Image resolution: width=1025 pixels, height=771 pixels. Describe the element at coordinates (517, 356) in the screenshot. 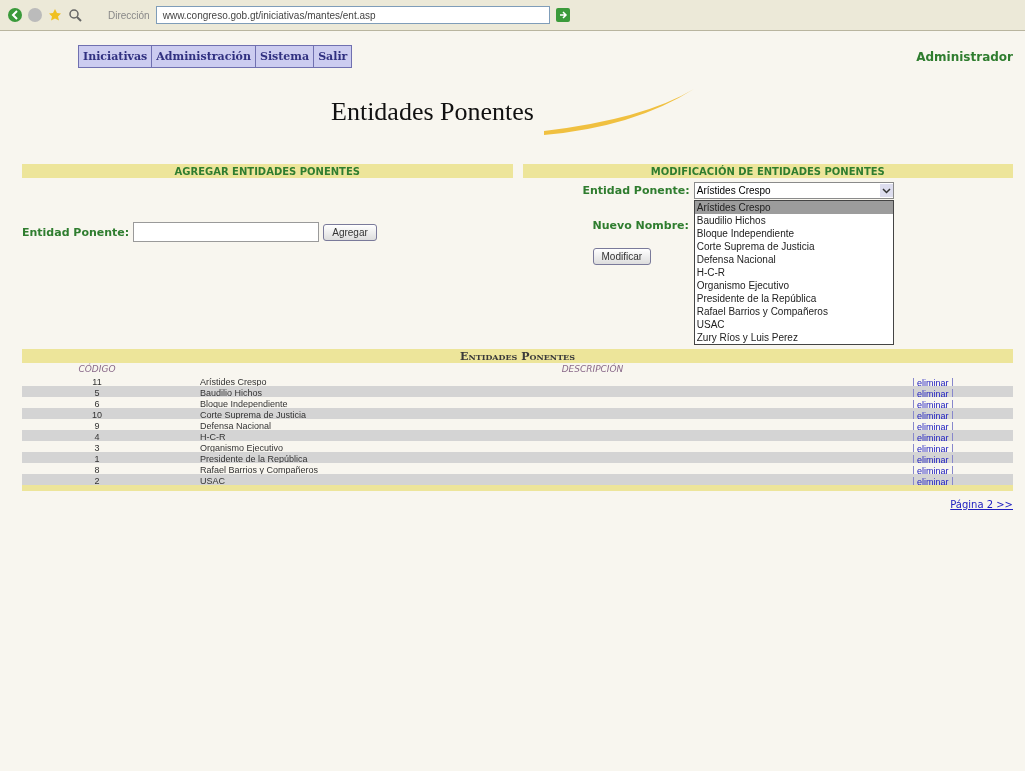

I see `table-title: Entidades Ponentes` at that location.